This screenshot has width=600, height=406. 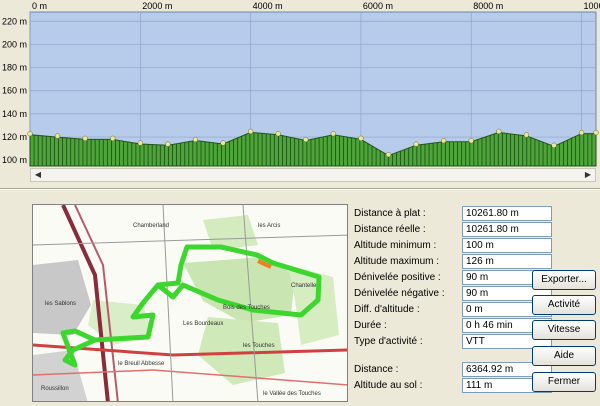 I want to click on stat-label: Type d'activité :, so click(x=388, y=341).